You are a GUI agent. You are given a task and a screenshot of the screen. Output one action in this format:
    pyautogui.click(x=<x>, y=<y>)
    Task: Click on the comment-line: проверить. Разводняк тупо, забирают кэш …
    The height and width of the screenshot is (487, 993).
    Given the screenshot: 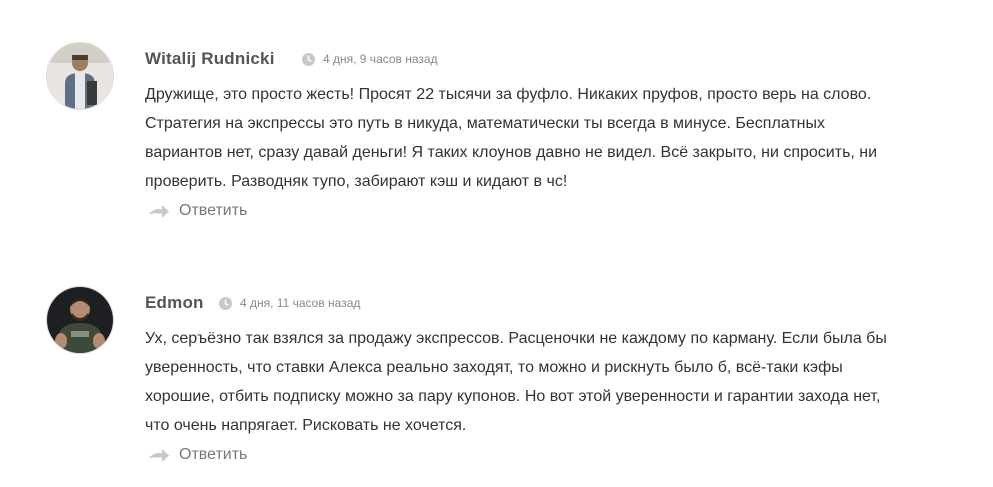 What is the action you would take?
    pyautogui.click(x=356, y=181)
    